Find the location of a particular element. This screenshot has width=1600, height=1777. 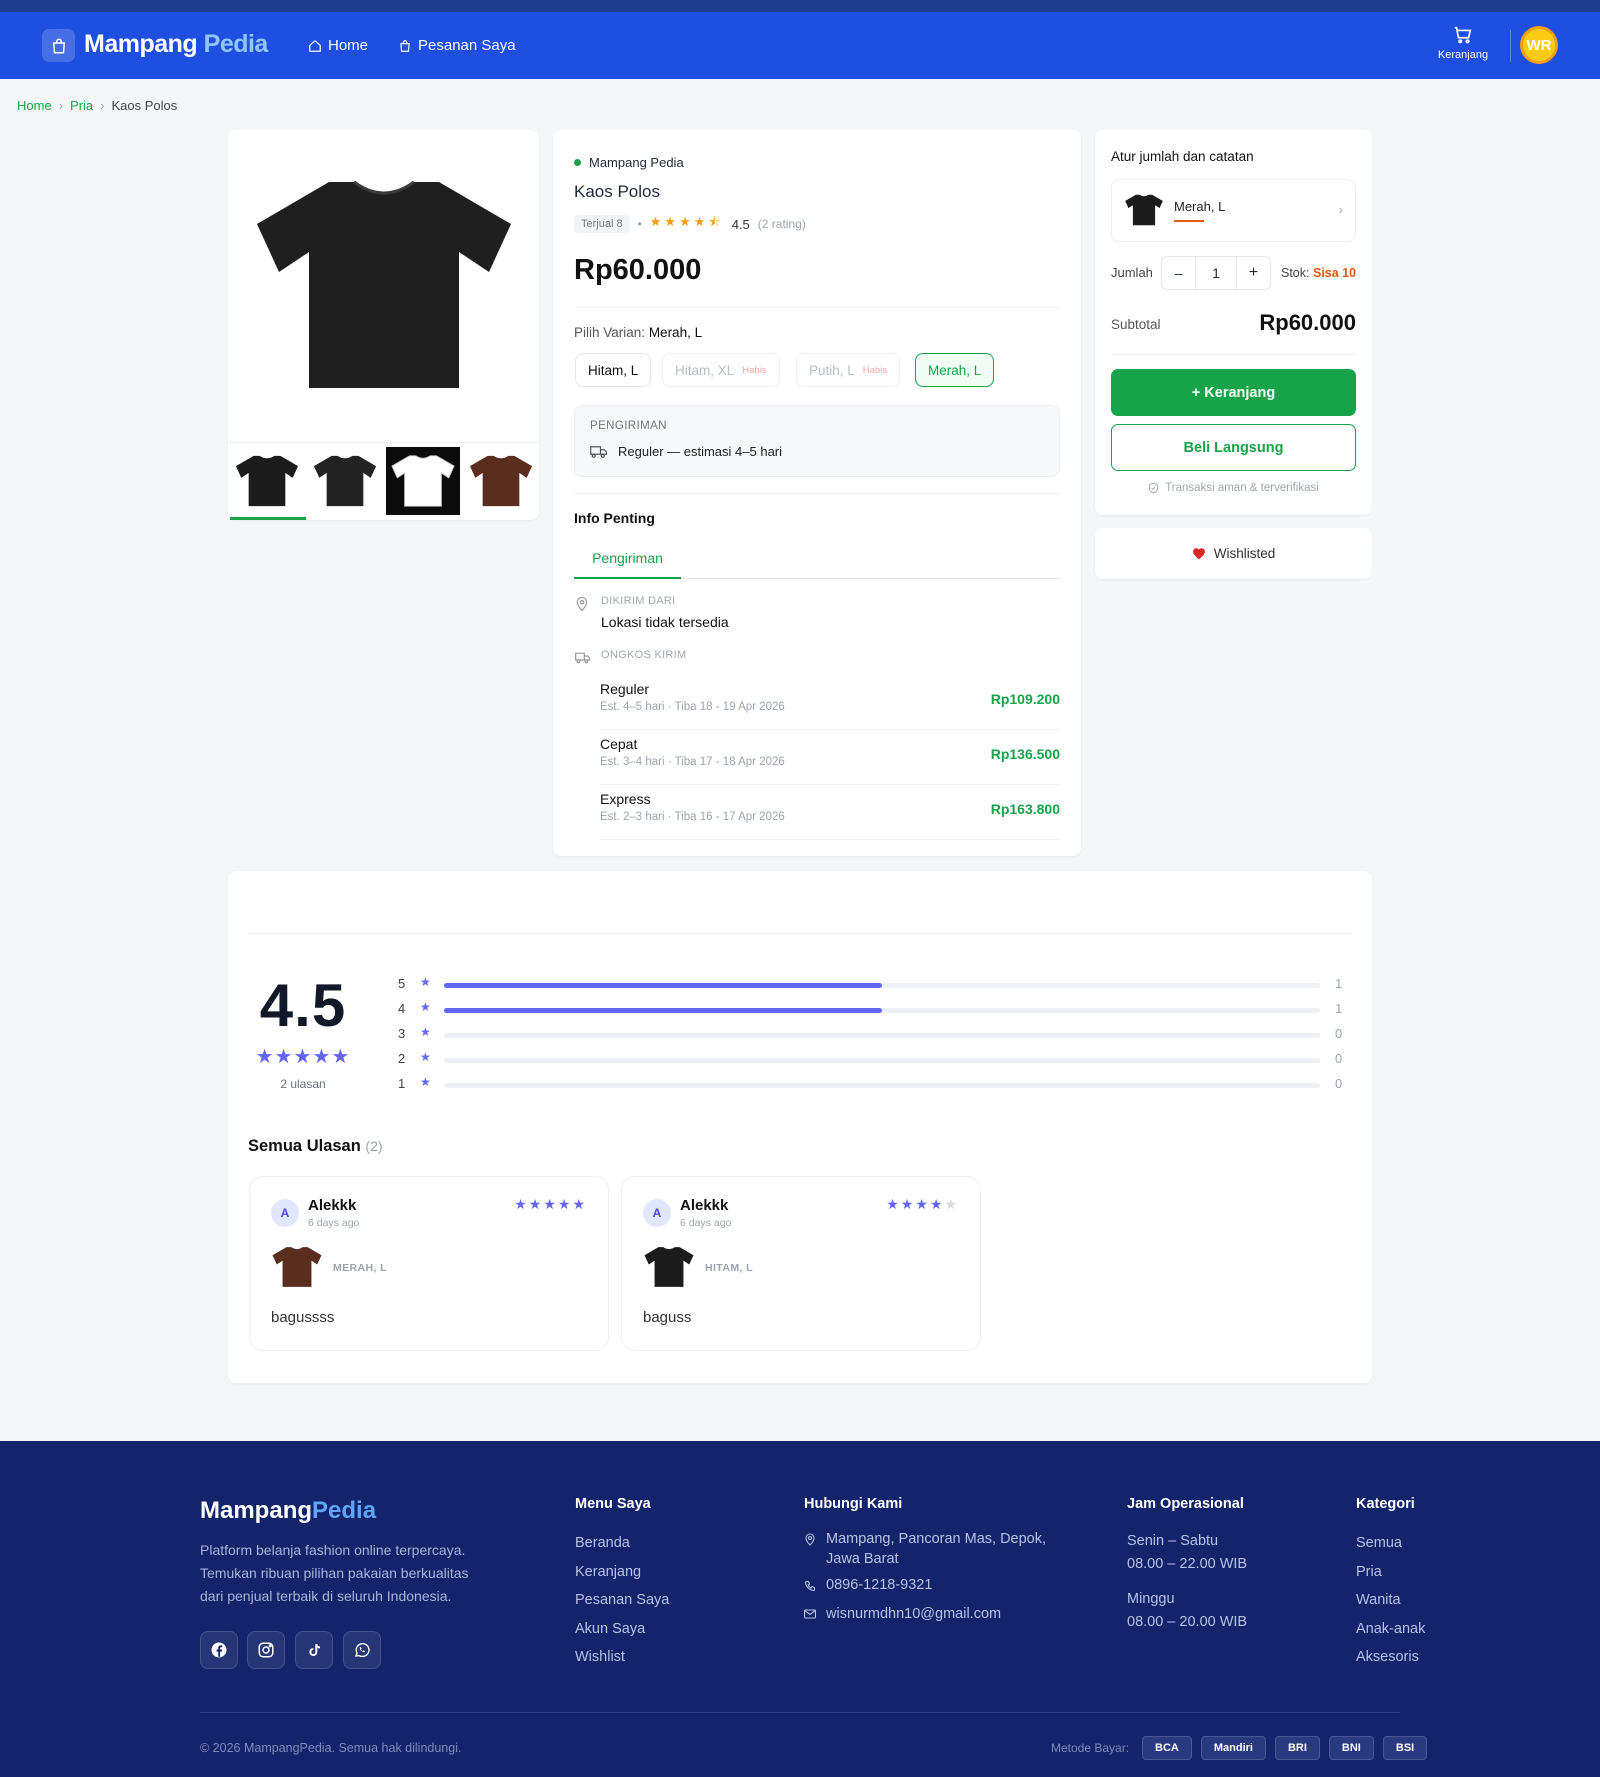

buy-now-button: Beli Langsung is located at coordinates (1233, 447).